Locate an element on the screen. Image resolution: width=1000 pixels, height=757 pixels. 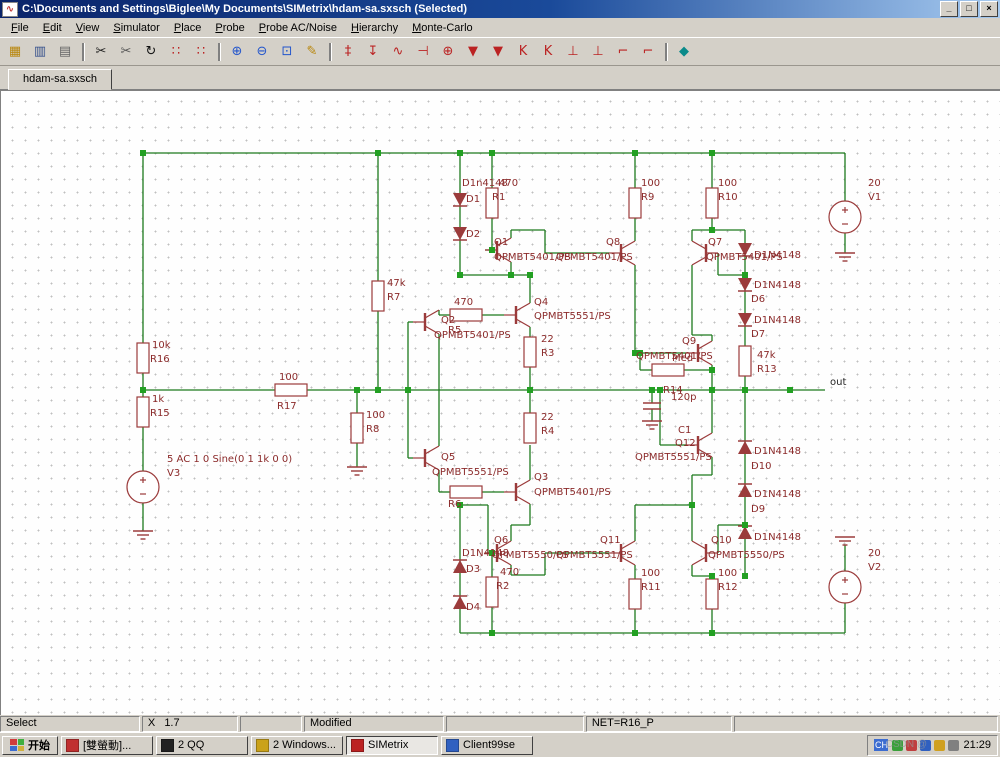
place-capacitor-icon: ⊣ is located at coordinates (423, 51).